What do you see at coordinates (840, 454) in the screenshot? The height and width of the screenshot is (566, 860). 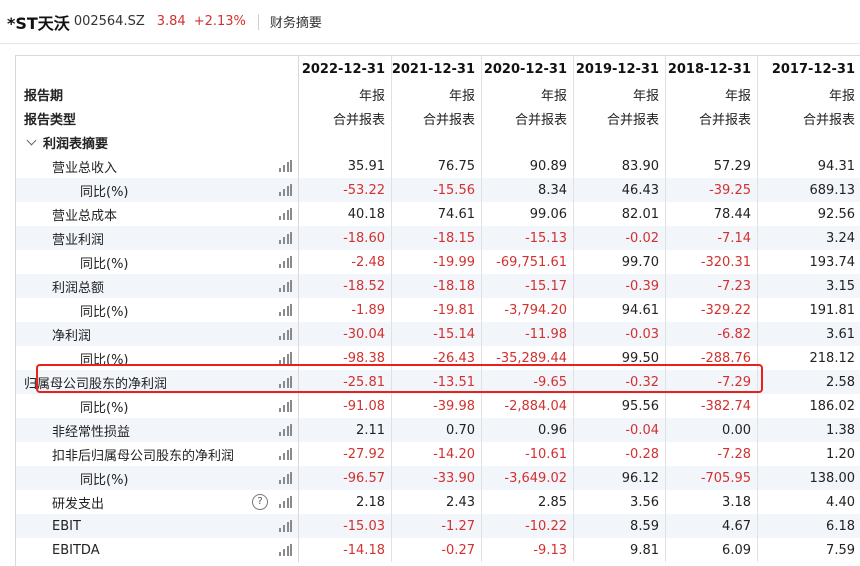 I see `table-cell: 1.20` at bounding box center [840, 454].